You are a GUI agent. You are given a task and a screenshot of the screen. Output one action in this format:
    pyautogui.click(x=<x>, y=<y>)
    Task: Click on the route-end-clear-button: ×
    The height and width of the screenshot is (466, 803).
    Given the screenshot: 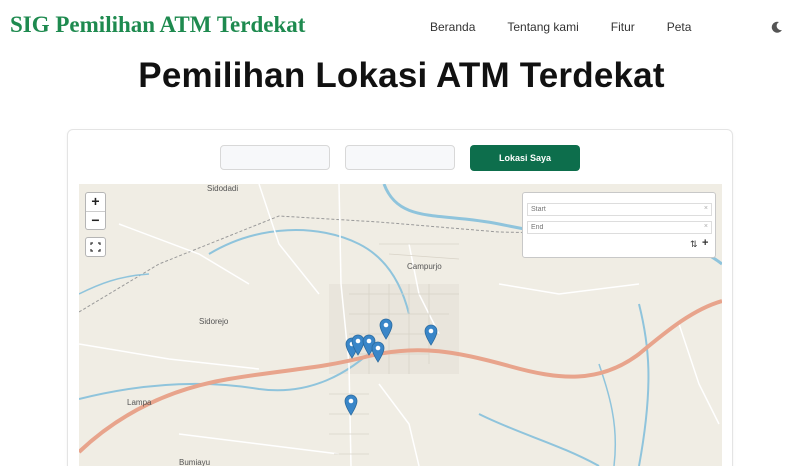 What is the action you would take?
    pyautogui.click(x=706, y=226)
    